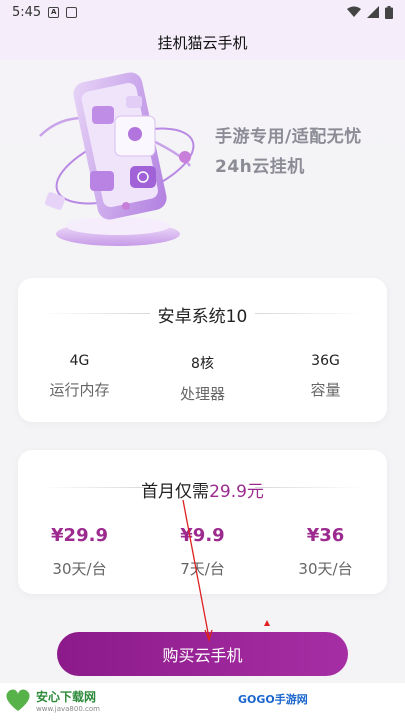 The image size is (405, 721). What do you see at coordinates (79, 535) in the screenshot?
I see `plan-price: ¥29.9` at bounding box center [79, 535].